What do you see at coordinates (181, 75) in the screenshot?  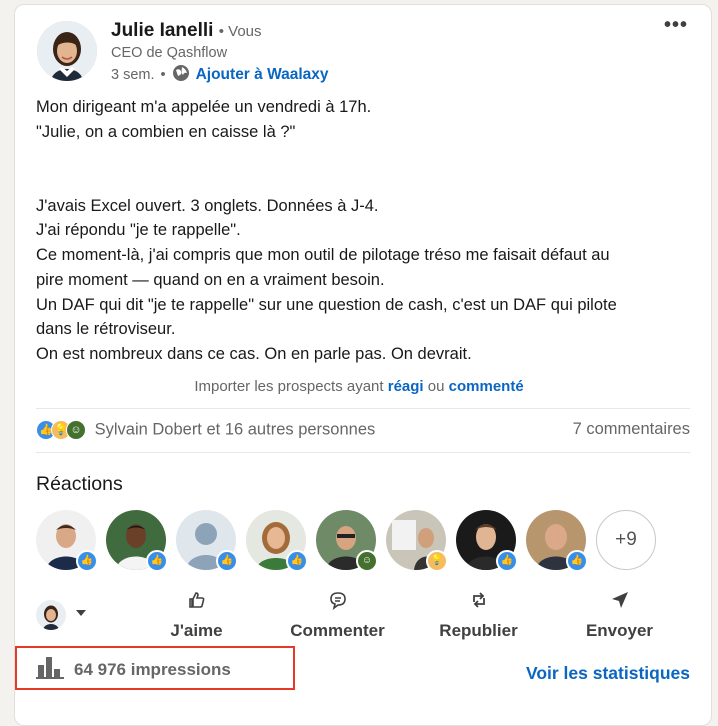 I see `globe-icon` at bounding box center [181, 75].